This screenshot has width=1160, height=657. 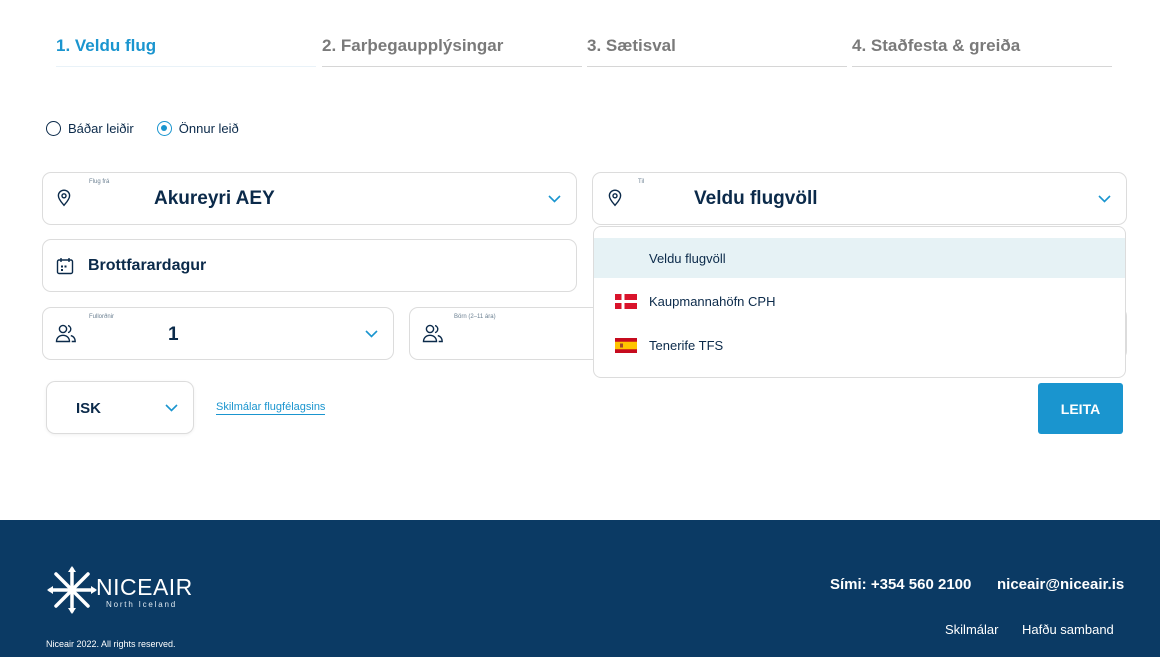 I want to click on step-3-seat-selection: 3. Sætisval, so click(x=631, y=51).